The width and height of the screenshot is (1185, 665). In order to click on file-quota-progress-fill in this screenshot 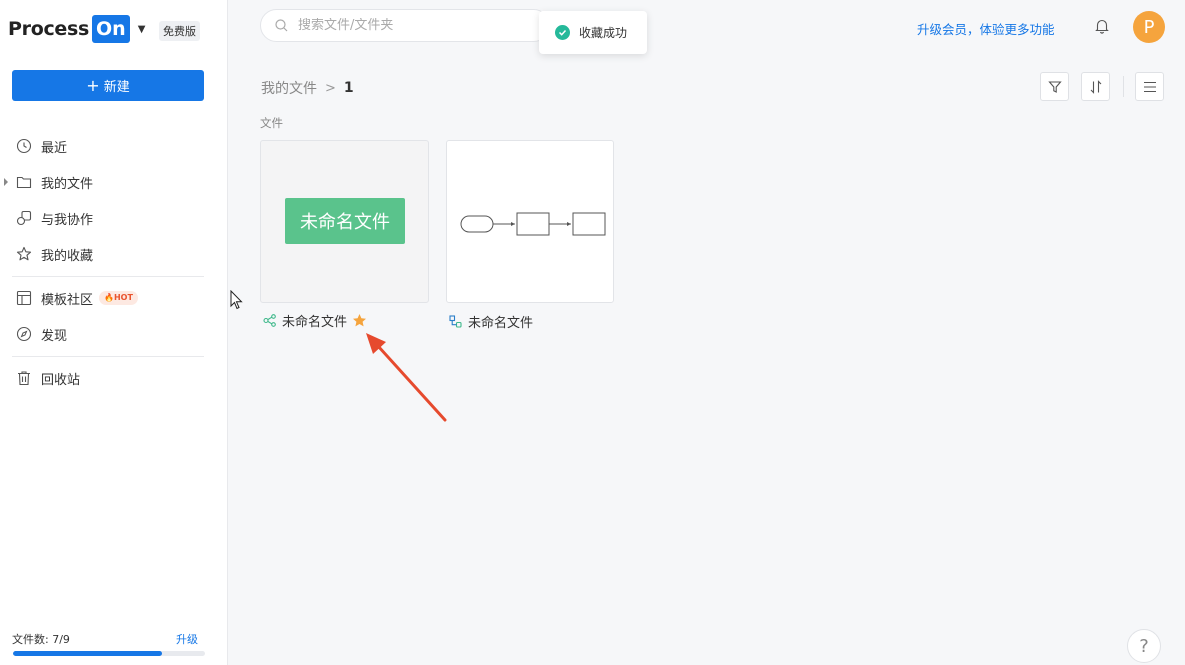, I will do `click(88, 653)`.